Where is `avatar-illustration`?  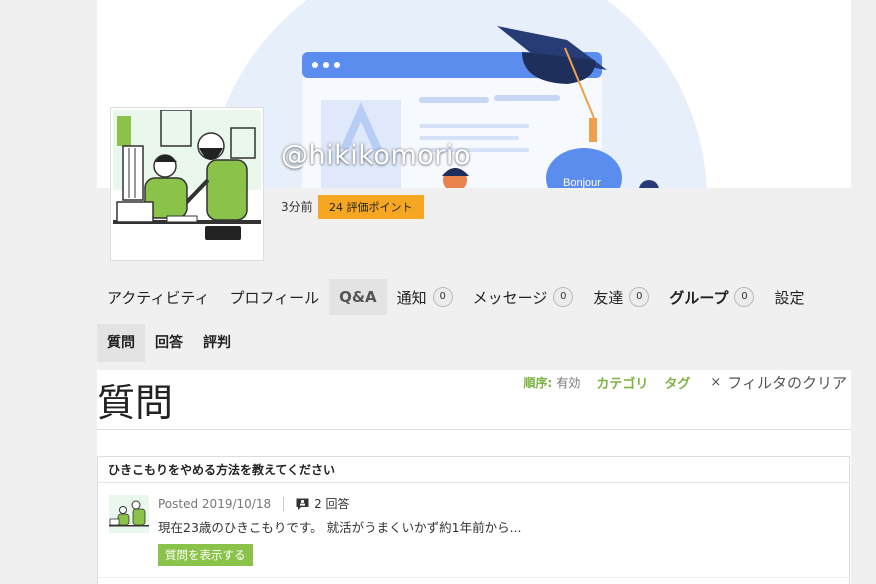
avatar-illustration is located at coordinates (187, 184).